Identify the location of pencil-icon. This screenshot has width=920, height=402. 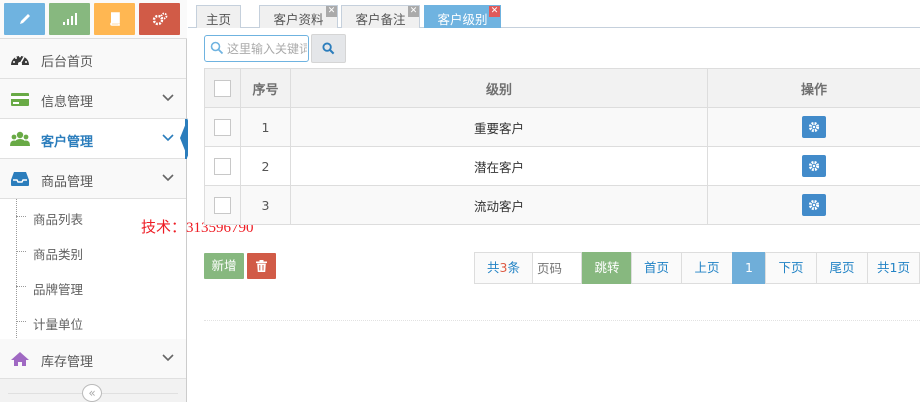
(24, 19).